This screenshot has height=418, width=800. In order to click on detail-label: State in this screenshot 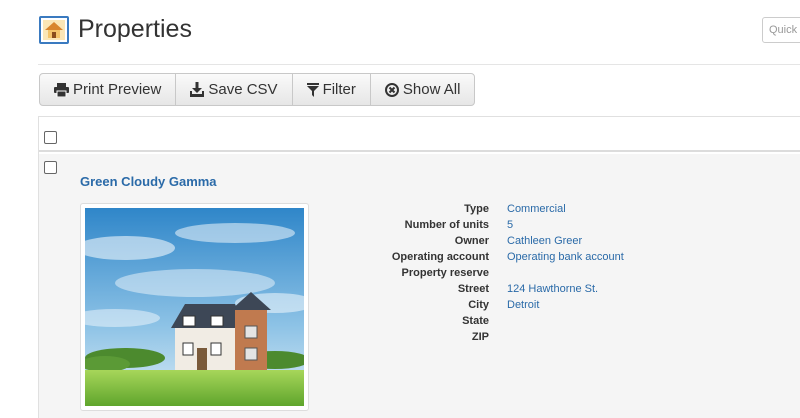, I will do `click(475, 321)`.